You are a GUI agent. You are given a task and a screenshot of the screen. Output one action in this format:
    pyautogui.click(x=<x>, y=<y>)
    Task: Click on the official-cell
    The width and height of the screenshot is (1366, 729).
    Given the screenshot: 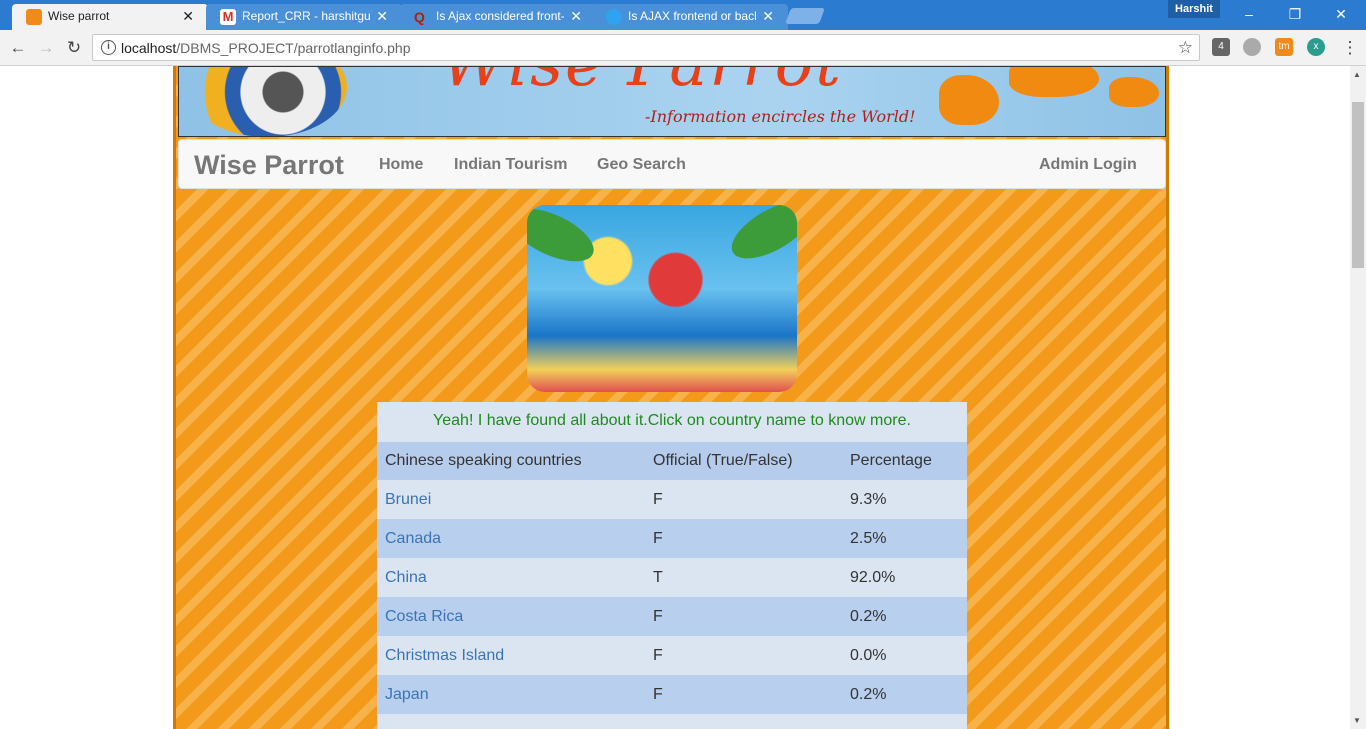 What is the action you would take?
    pyautogui.click(x=743, y=721)
    